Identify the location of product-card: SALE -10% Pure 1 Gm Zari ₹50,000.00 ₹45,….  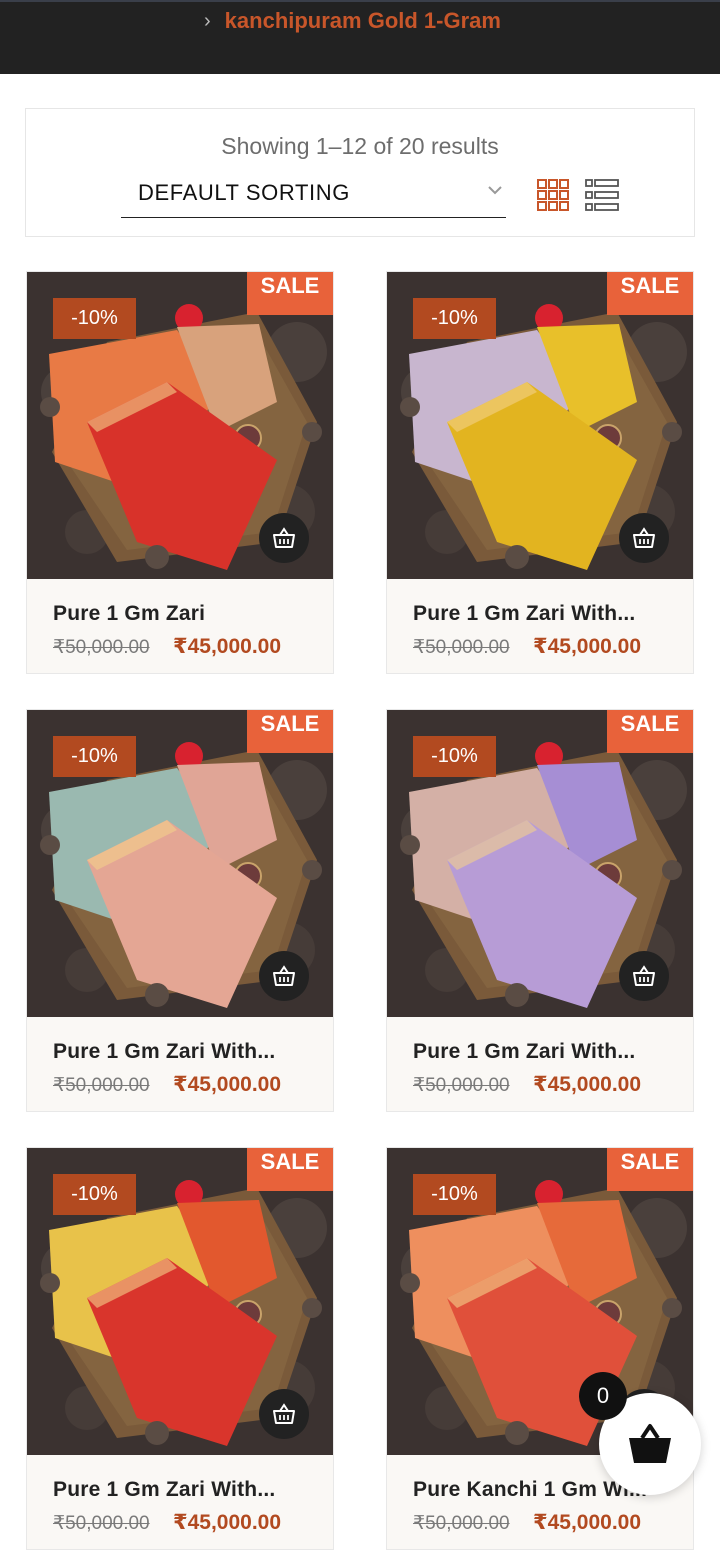
(180, 472).